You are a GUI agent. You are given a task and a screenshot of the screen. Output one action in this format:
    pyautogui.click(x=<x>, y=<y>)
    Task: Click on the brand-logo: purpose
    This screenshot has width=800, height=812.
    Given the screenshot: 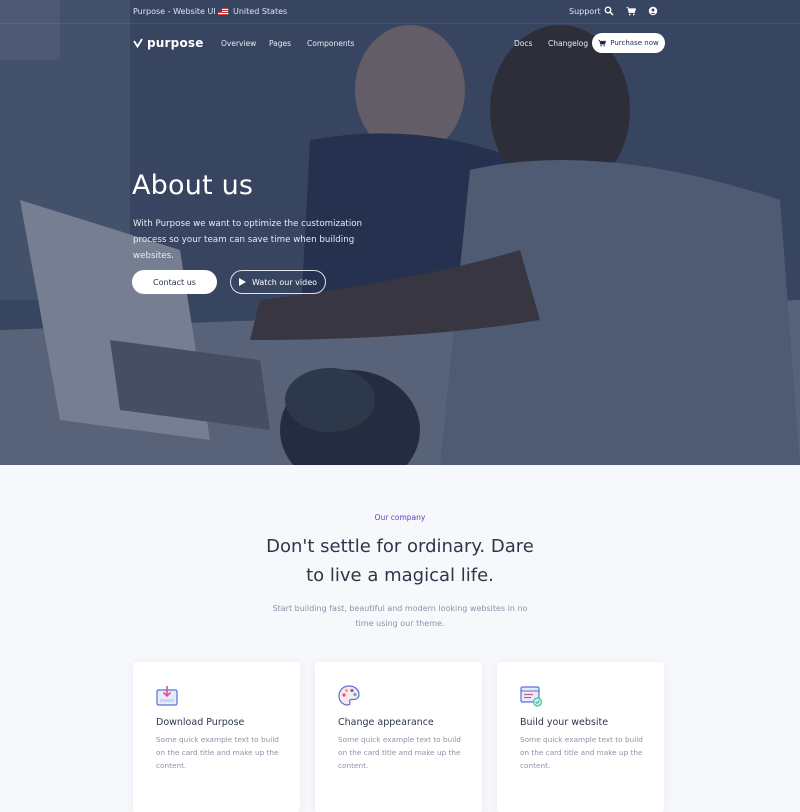 What is the action you would take?
    pyautogui.click(x=168, y=43)
    